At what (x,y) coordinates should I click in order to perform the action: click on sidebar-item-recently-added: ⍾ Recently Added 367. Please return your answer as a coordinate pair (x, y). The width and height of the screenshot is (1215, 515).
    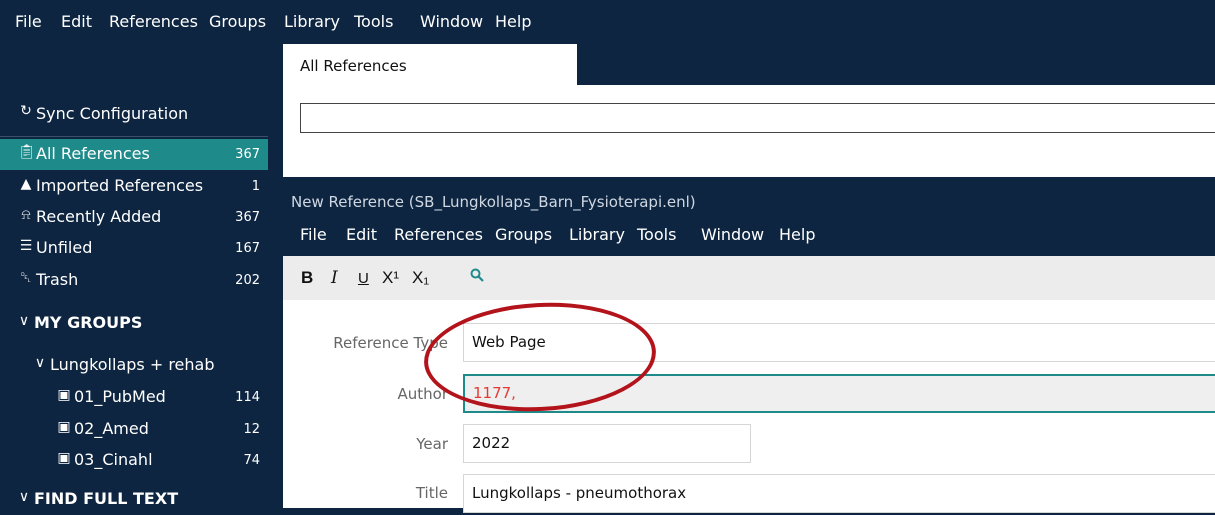
    Looking at the image, I should click on (134, 217).